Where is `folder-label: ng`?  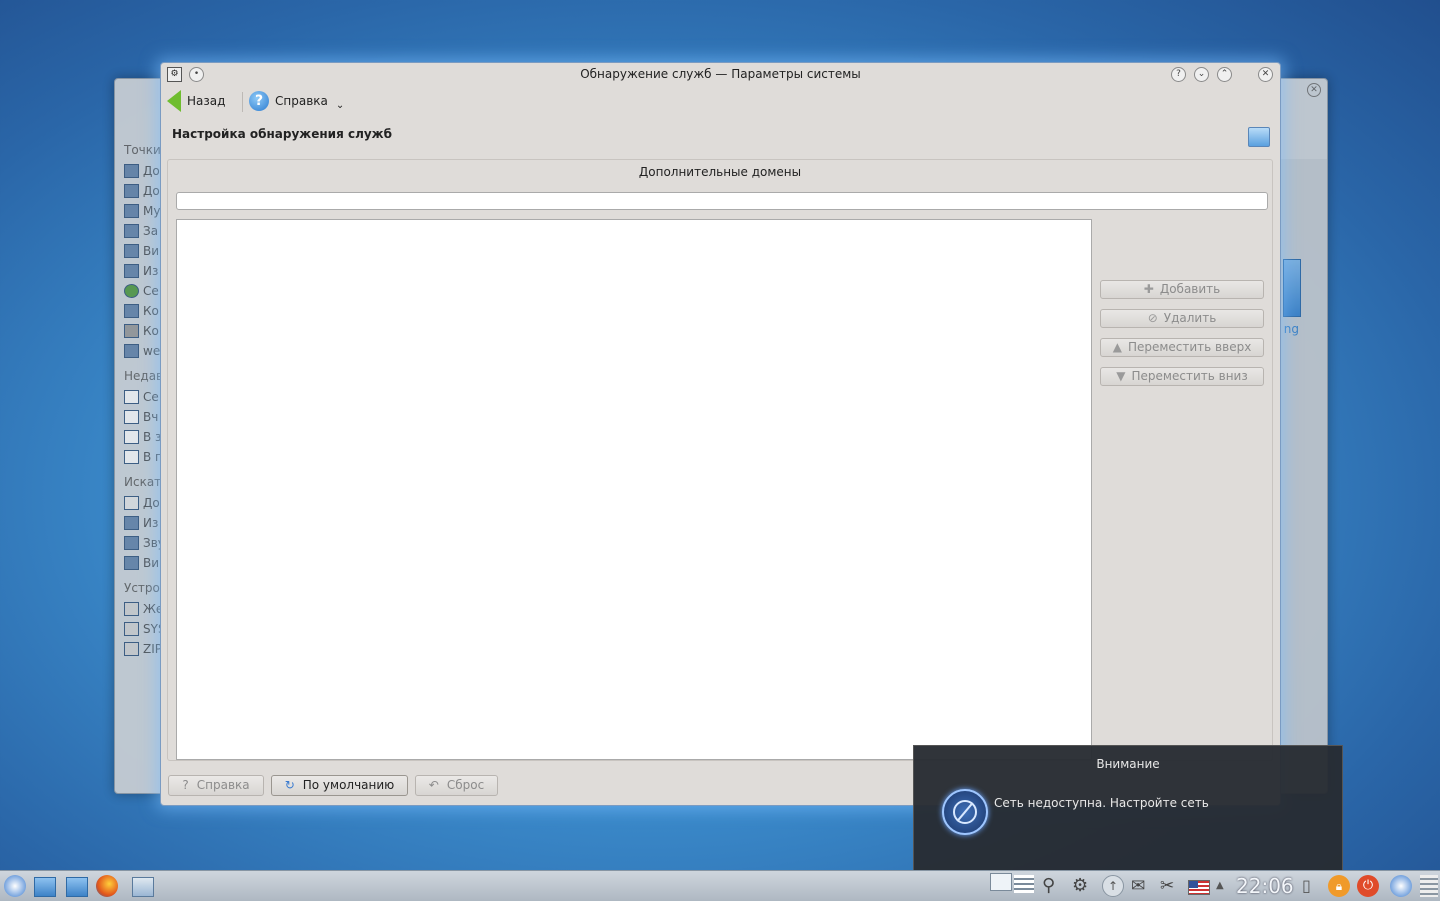 folder-label: ng is located at coordinates (1291, 329).